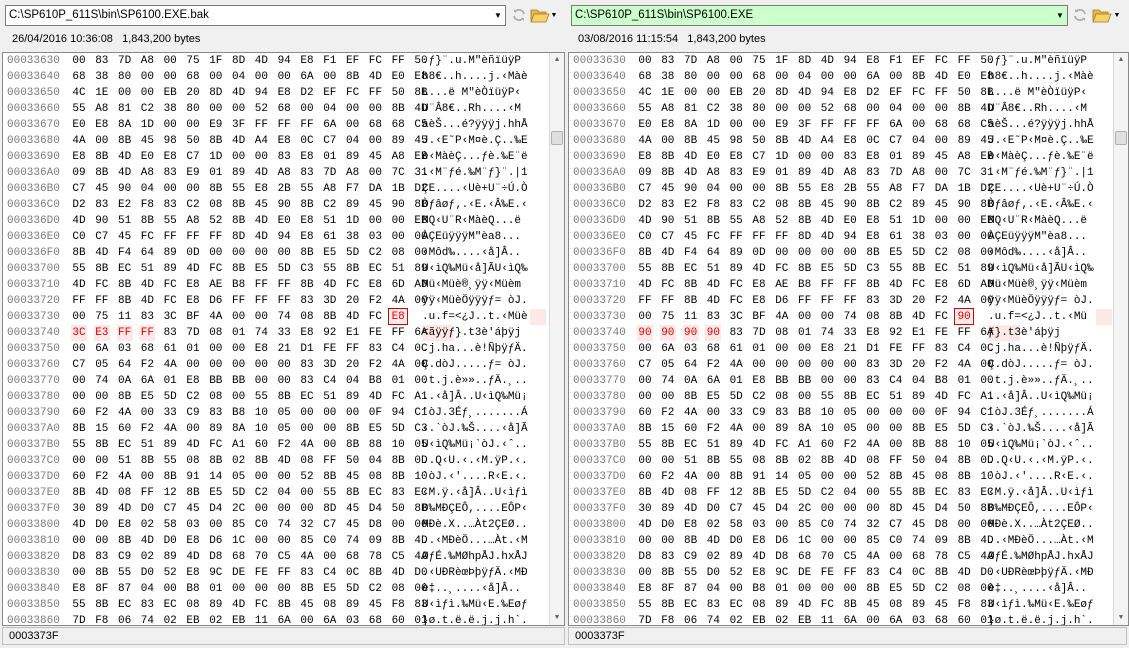 The width and height of the screenshot is (1129, 648). I want to click on hex-byte: 6A, so click(873, 77).